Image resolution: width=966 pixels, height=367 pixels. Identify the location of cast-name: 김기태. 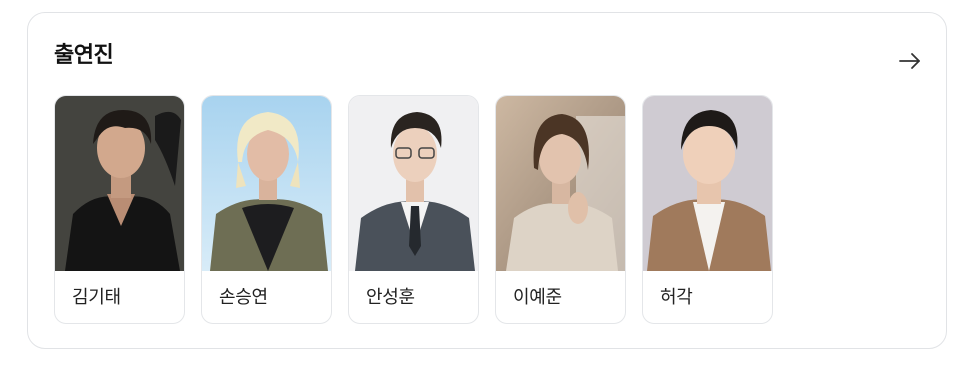
(96, 297).